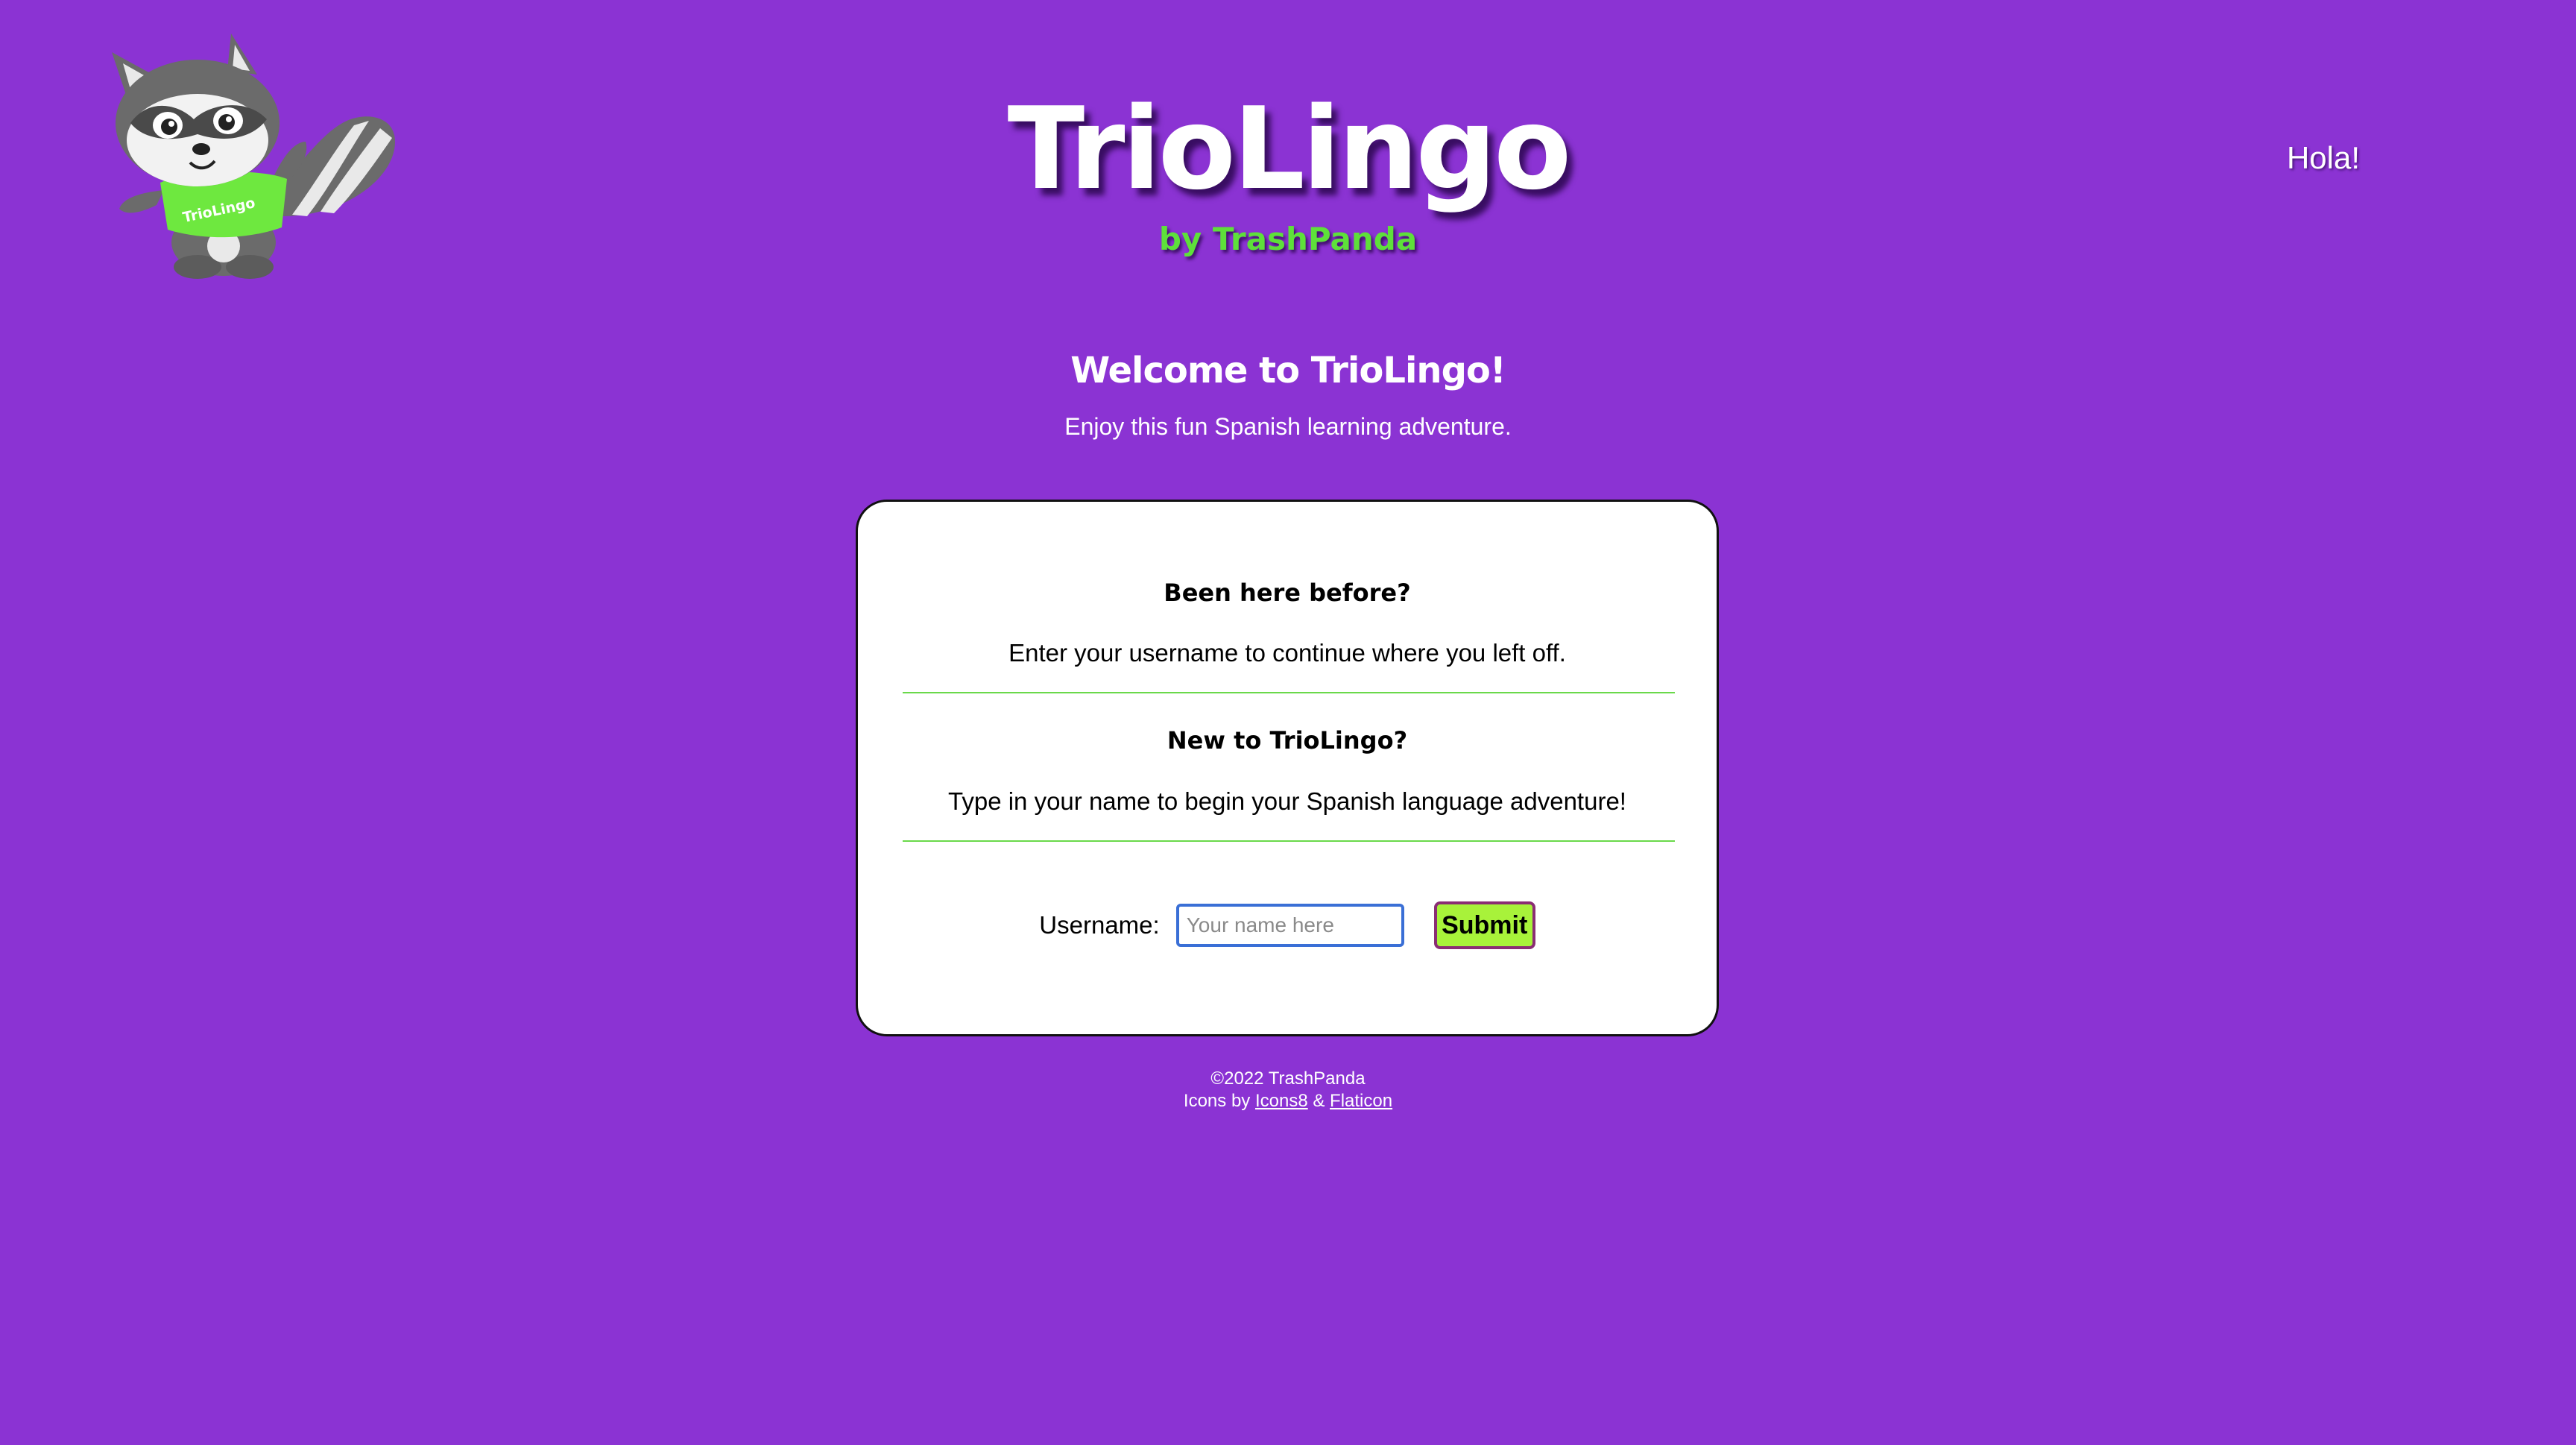 This screenshot has width=2576, height=1445. Describe the element at coordinates (1217, 1101) in the screenshot. I see `icon-credits-prefix: Icons by` at that location.